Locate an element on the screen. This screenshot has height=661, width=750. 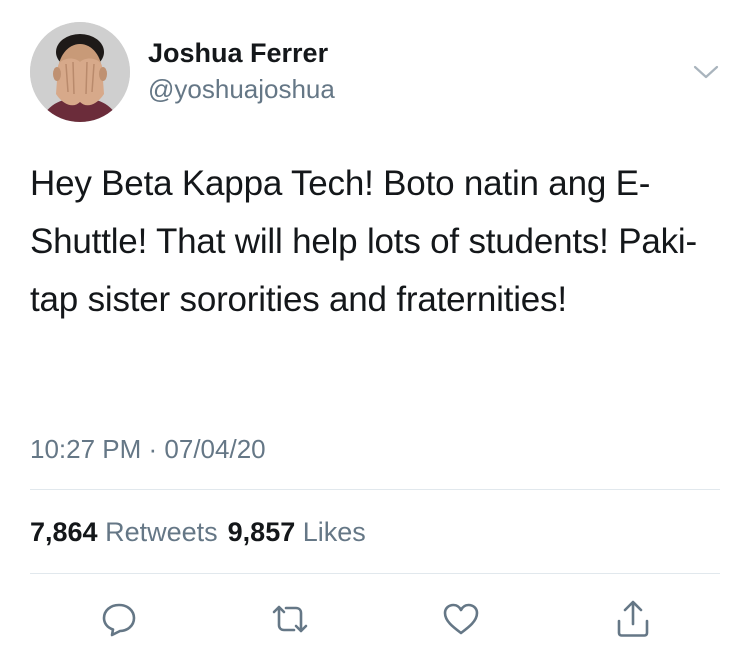
tweet-date: 07/04/20 is located at coordinates (215, 449).